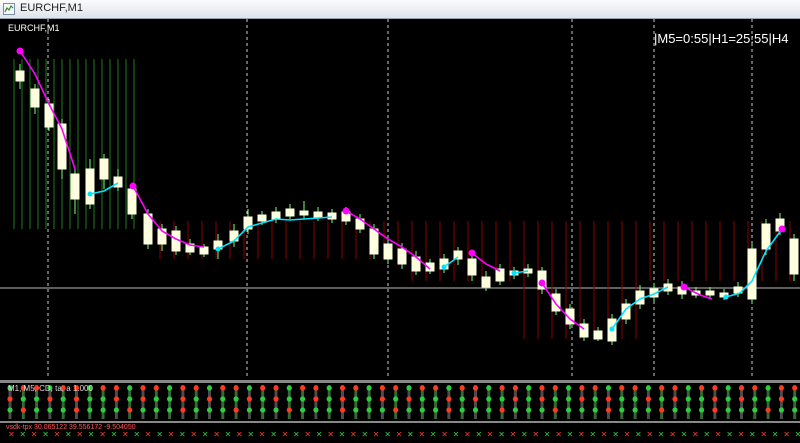 The width and height of the screenshot is (800, 443). What do you see at coordinates (563, 306) in the screenshot?
I see `ma-line-down` at bounding box center [563, 306].